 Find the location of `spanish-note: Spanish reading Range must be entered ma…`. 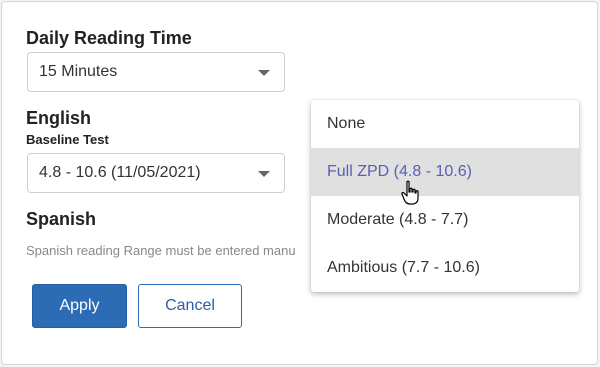

spanish-note: Spanish reading Range must be entered ma… is located at coordinates (161, 250).